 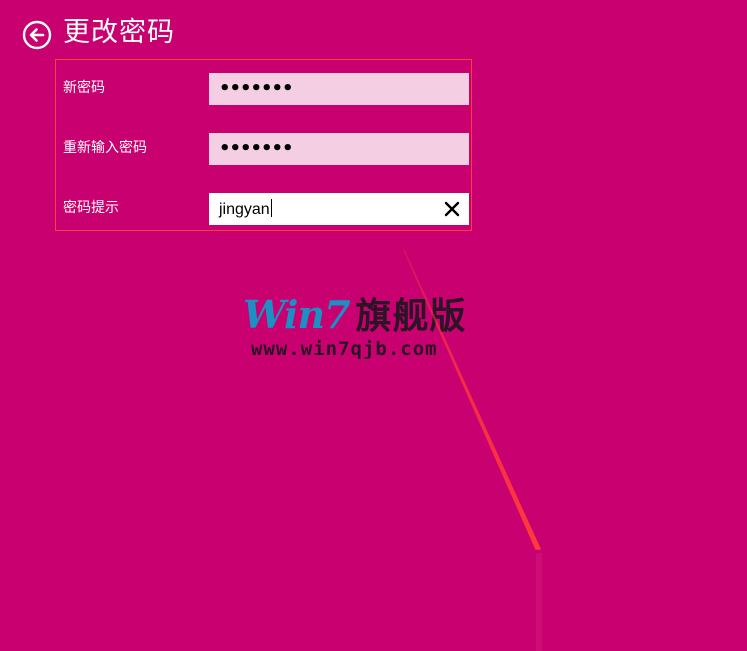 I want to click on watermark-brand-cjk: 旗舰版, so click(x=411, y=316).